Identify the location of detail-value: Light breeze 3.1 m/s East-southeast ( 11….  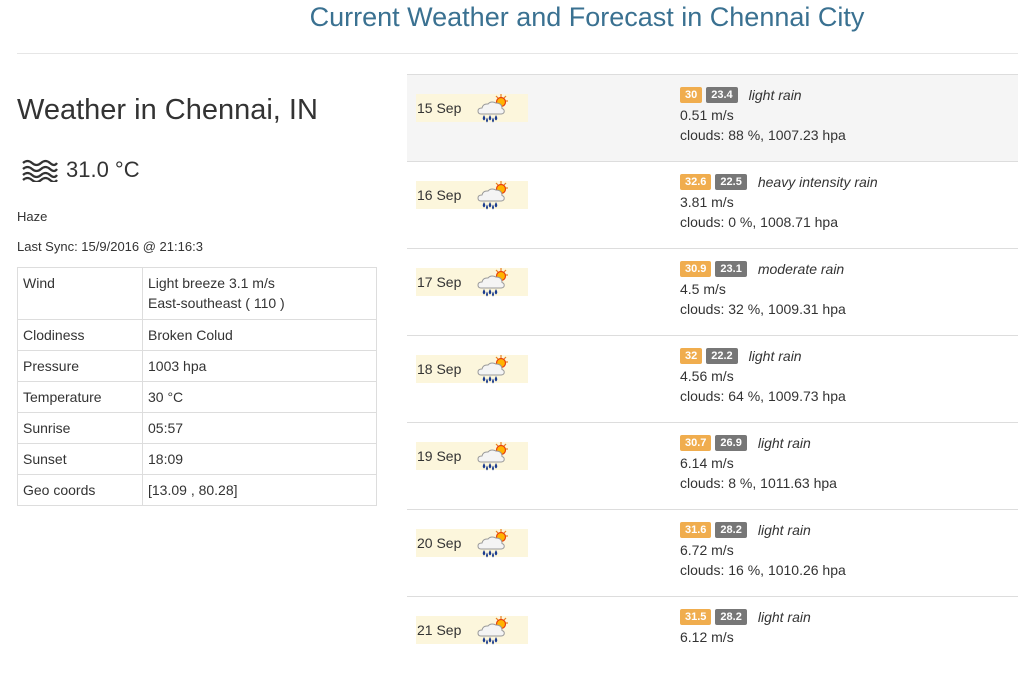
(259, 293).